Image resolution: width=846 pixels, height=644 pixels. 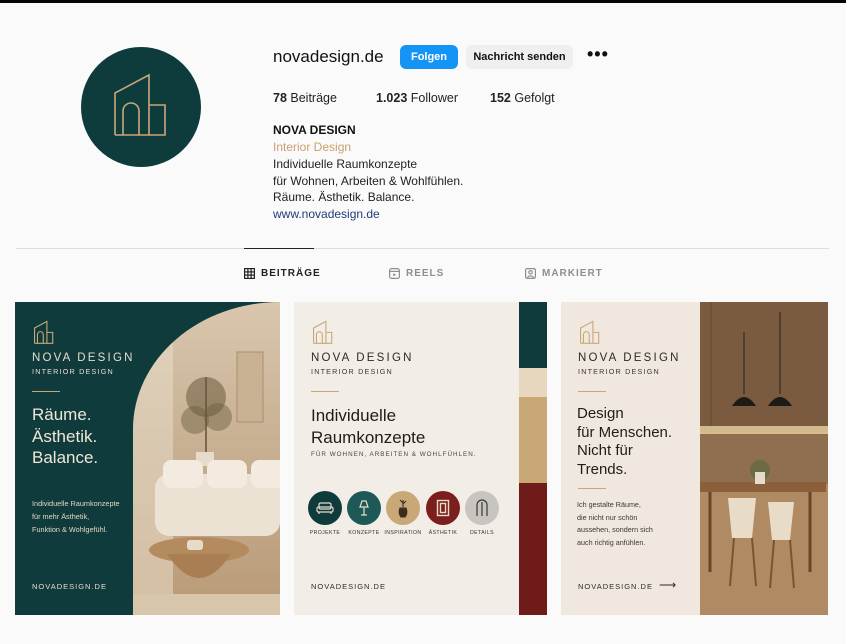 What do you see at coordinates (279, 248) in the screenshot?
I see `active-tab-indicator` at bounding box center [279, 248].